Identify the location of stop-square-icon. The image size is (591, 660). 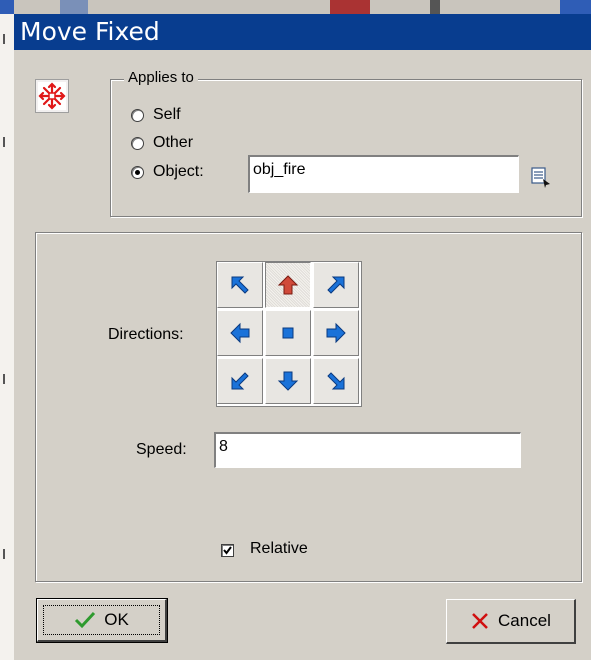
(288, 333).